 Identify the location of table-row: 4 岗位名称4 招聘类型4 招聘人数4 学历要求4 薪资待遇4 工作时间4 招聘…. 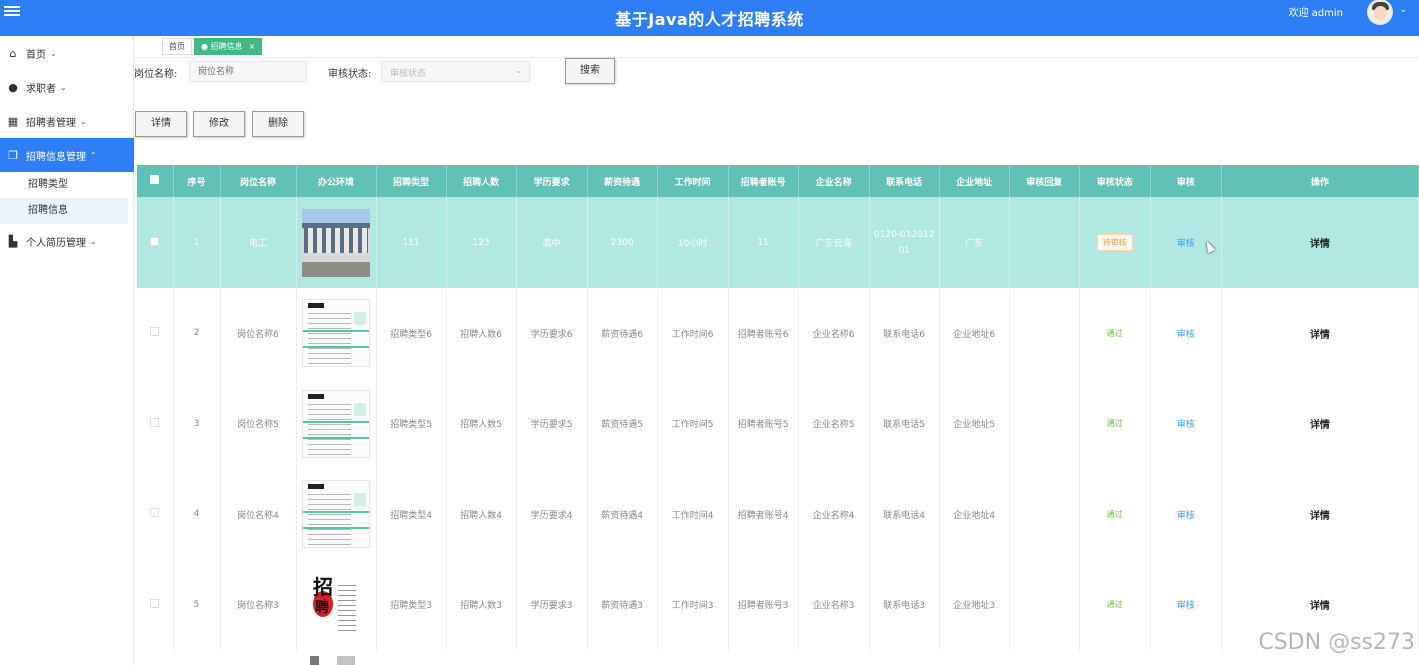
(778, 514).